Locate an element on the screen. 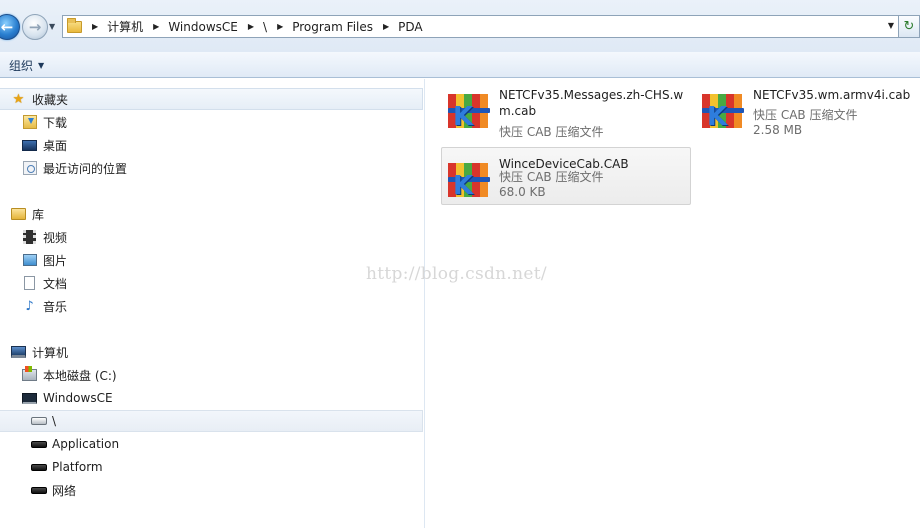  back-arrow-icon: ← is located at coordinates (7, 27).